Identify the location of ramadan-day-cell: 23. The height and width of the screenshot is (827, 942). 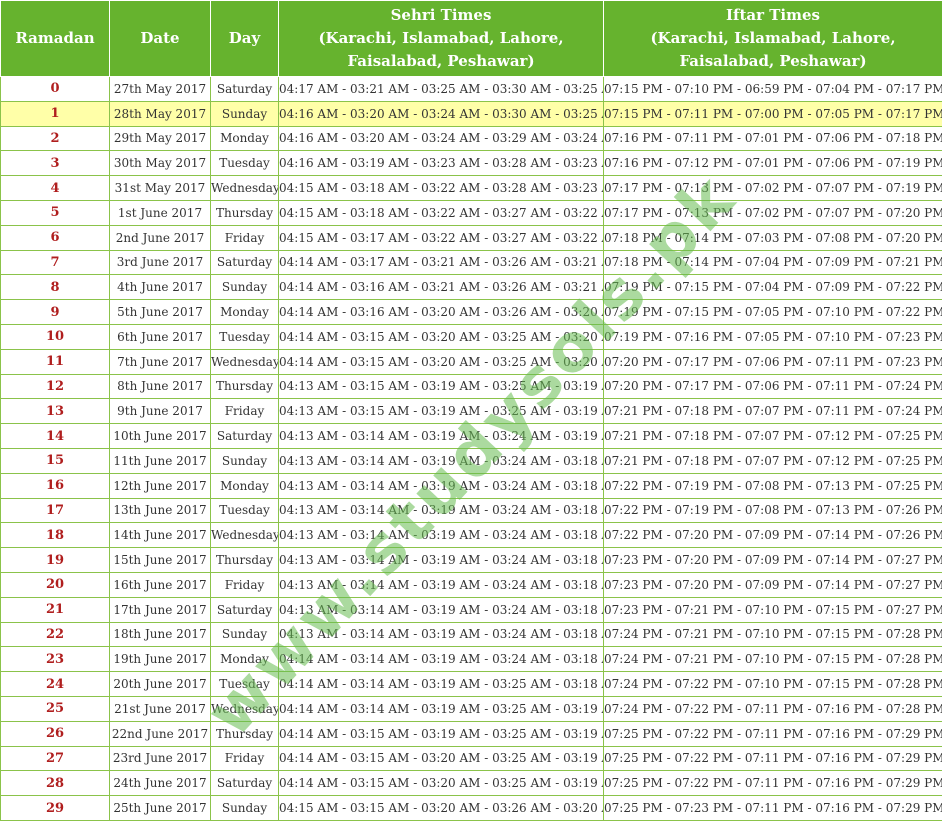
(55, 659).